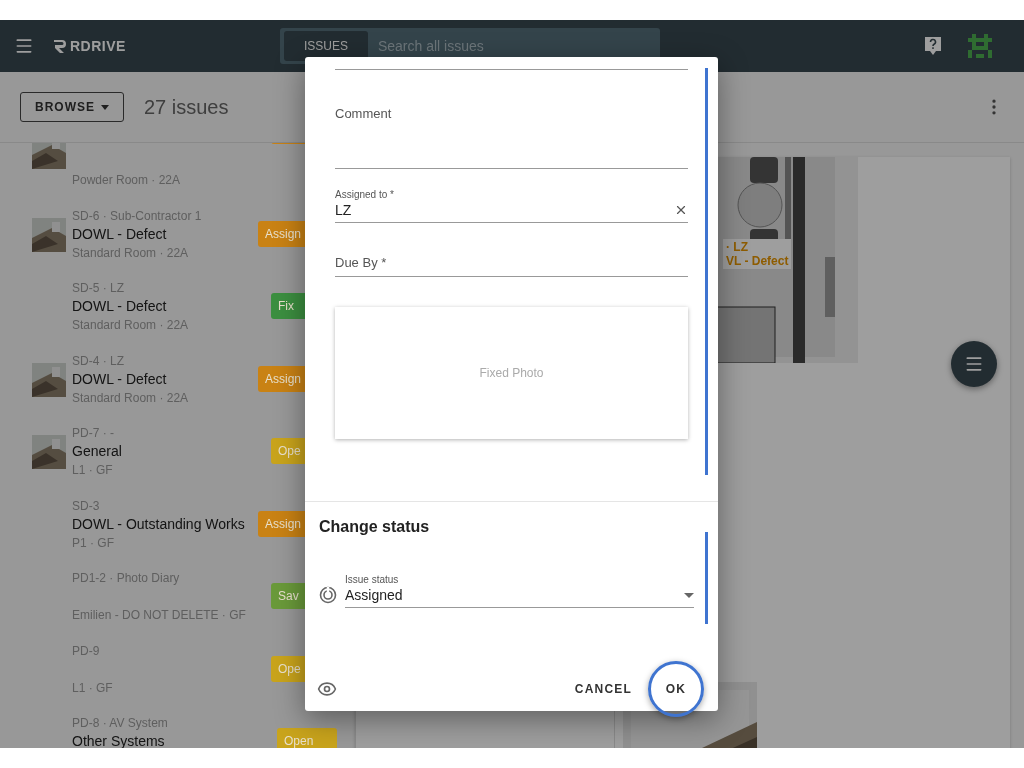 This screenshot has width=1024, height=768. What do you see at coordinates (327, 689) in the screenshot?
I see `eye-icon` at bounding box center [327, 689].